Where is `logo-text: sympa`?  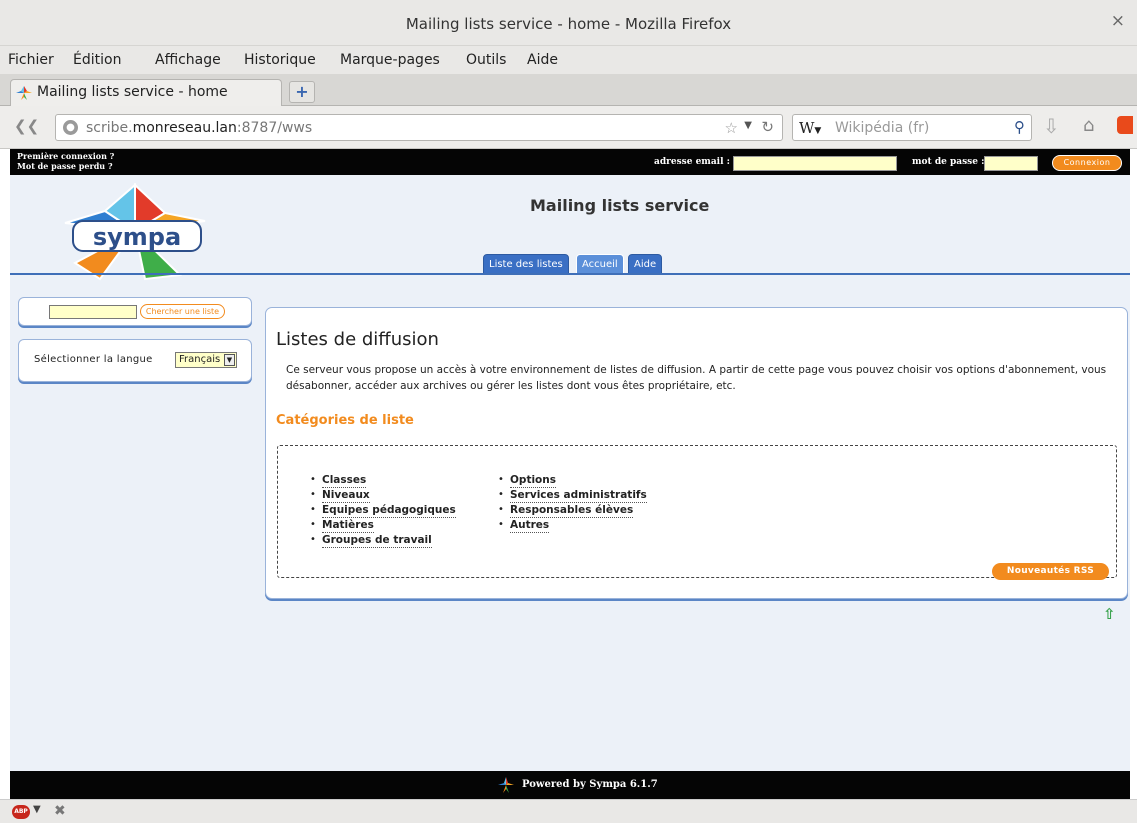
logo-text: sympa is located at coordinates (137, 237).